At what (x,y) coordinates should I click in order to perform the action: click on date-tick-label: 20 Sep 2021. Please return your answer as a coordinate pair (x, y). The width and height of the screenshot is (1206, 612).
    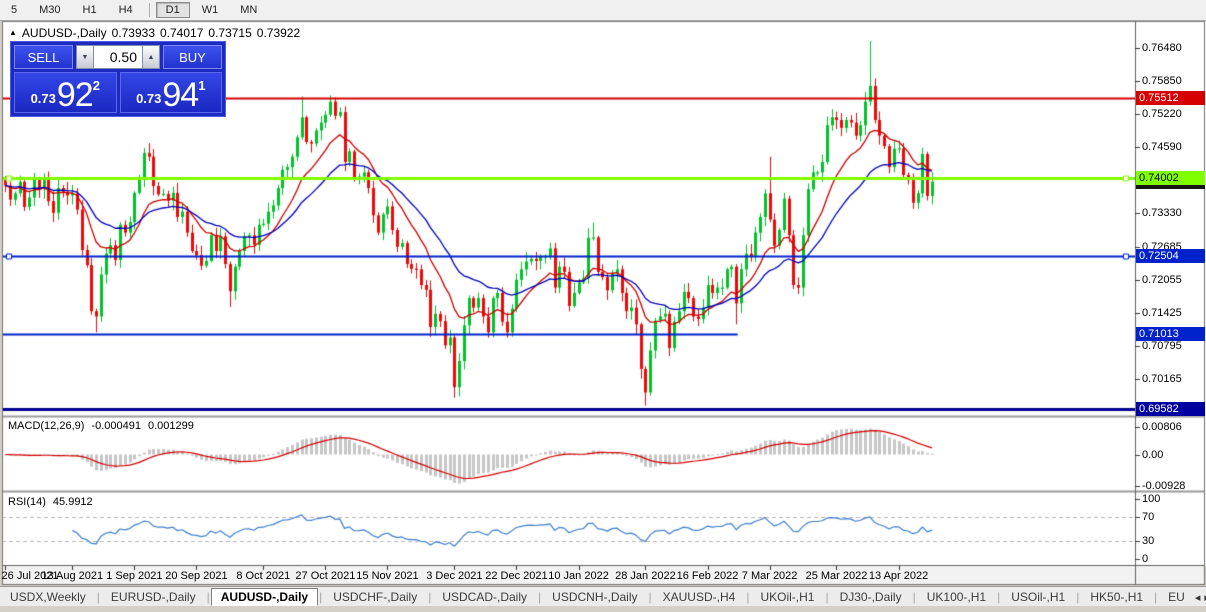
    Looking at the image, I should click on (196, 576).